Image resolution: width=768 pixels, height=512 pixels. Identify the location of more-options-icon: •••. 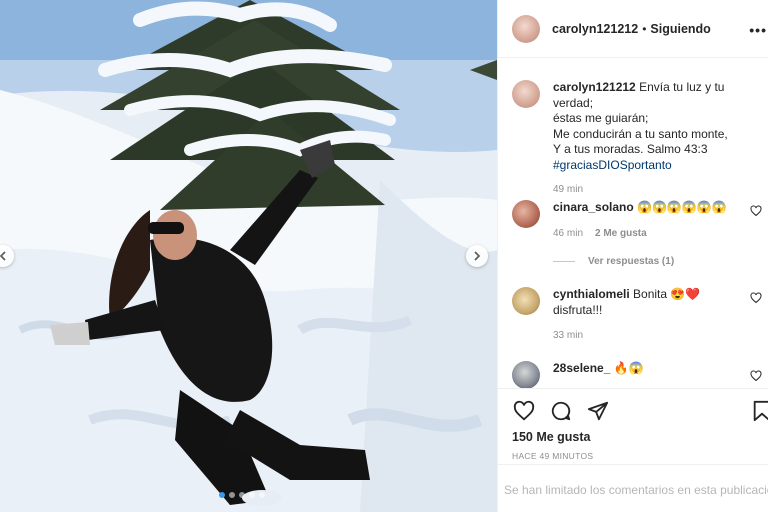
(758, 30).